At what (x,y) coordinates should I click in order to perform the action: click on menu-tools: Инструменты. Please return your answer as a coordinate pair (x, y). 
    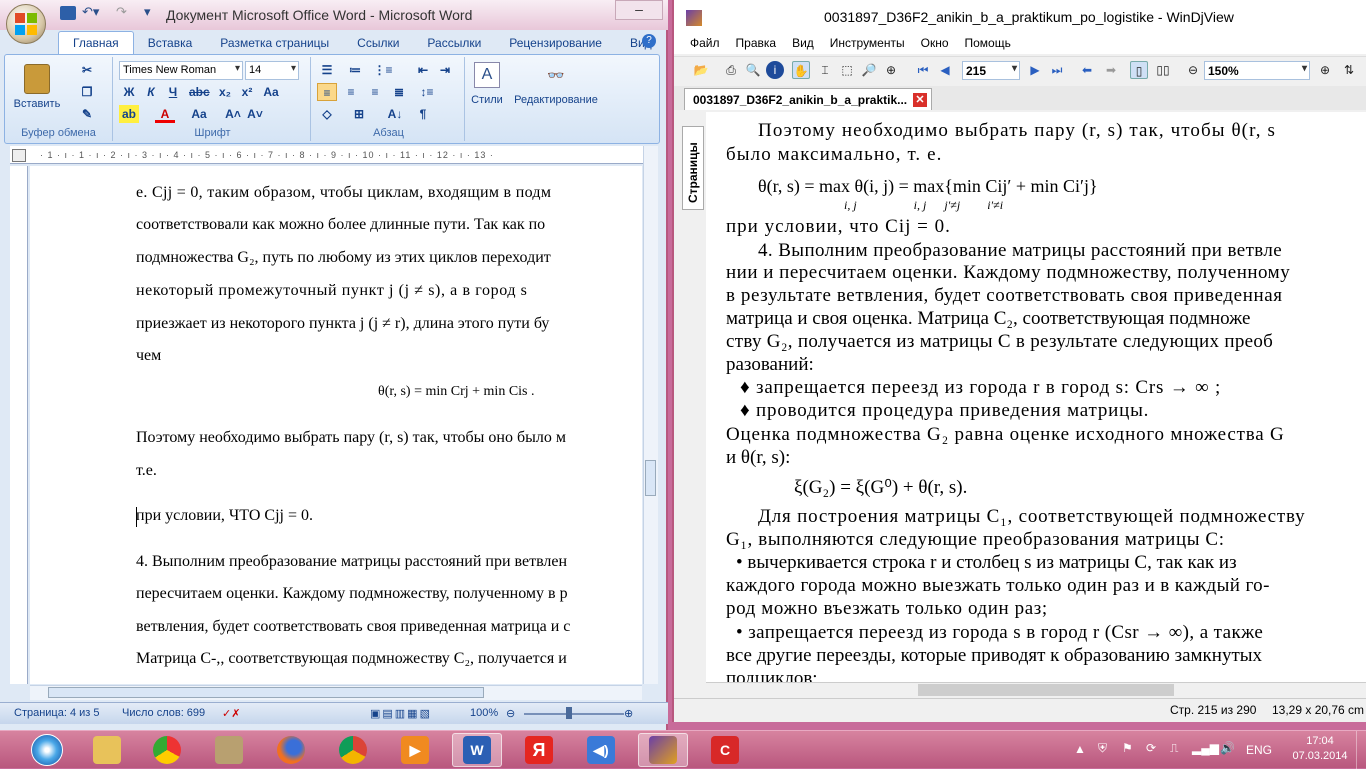
    Looking at the image, I should click on (867, 44).